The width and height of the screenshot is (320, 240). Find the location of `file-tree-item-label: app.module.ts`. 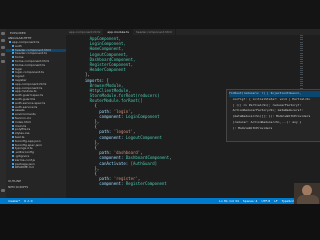

file-tree-item-label: app.module.ts is located at coordinates (26, 92).